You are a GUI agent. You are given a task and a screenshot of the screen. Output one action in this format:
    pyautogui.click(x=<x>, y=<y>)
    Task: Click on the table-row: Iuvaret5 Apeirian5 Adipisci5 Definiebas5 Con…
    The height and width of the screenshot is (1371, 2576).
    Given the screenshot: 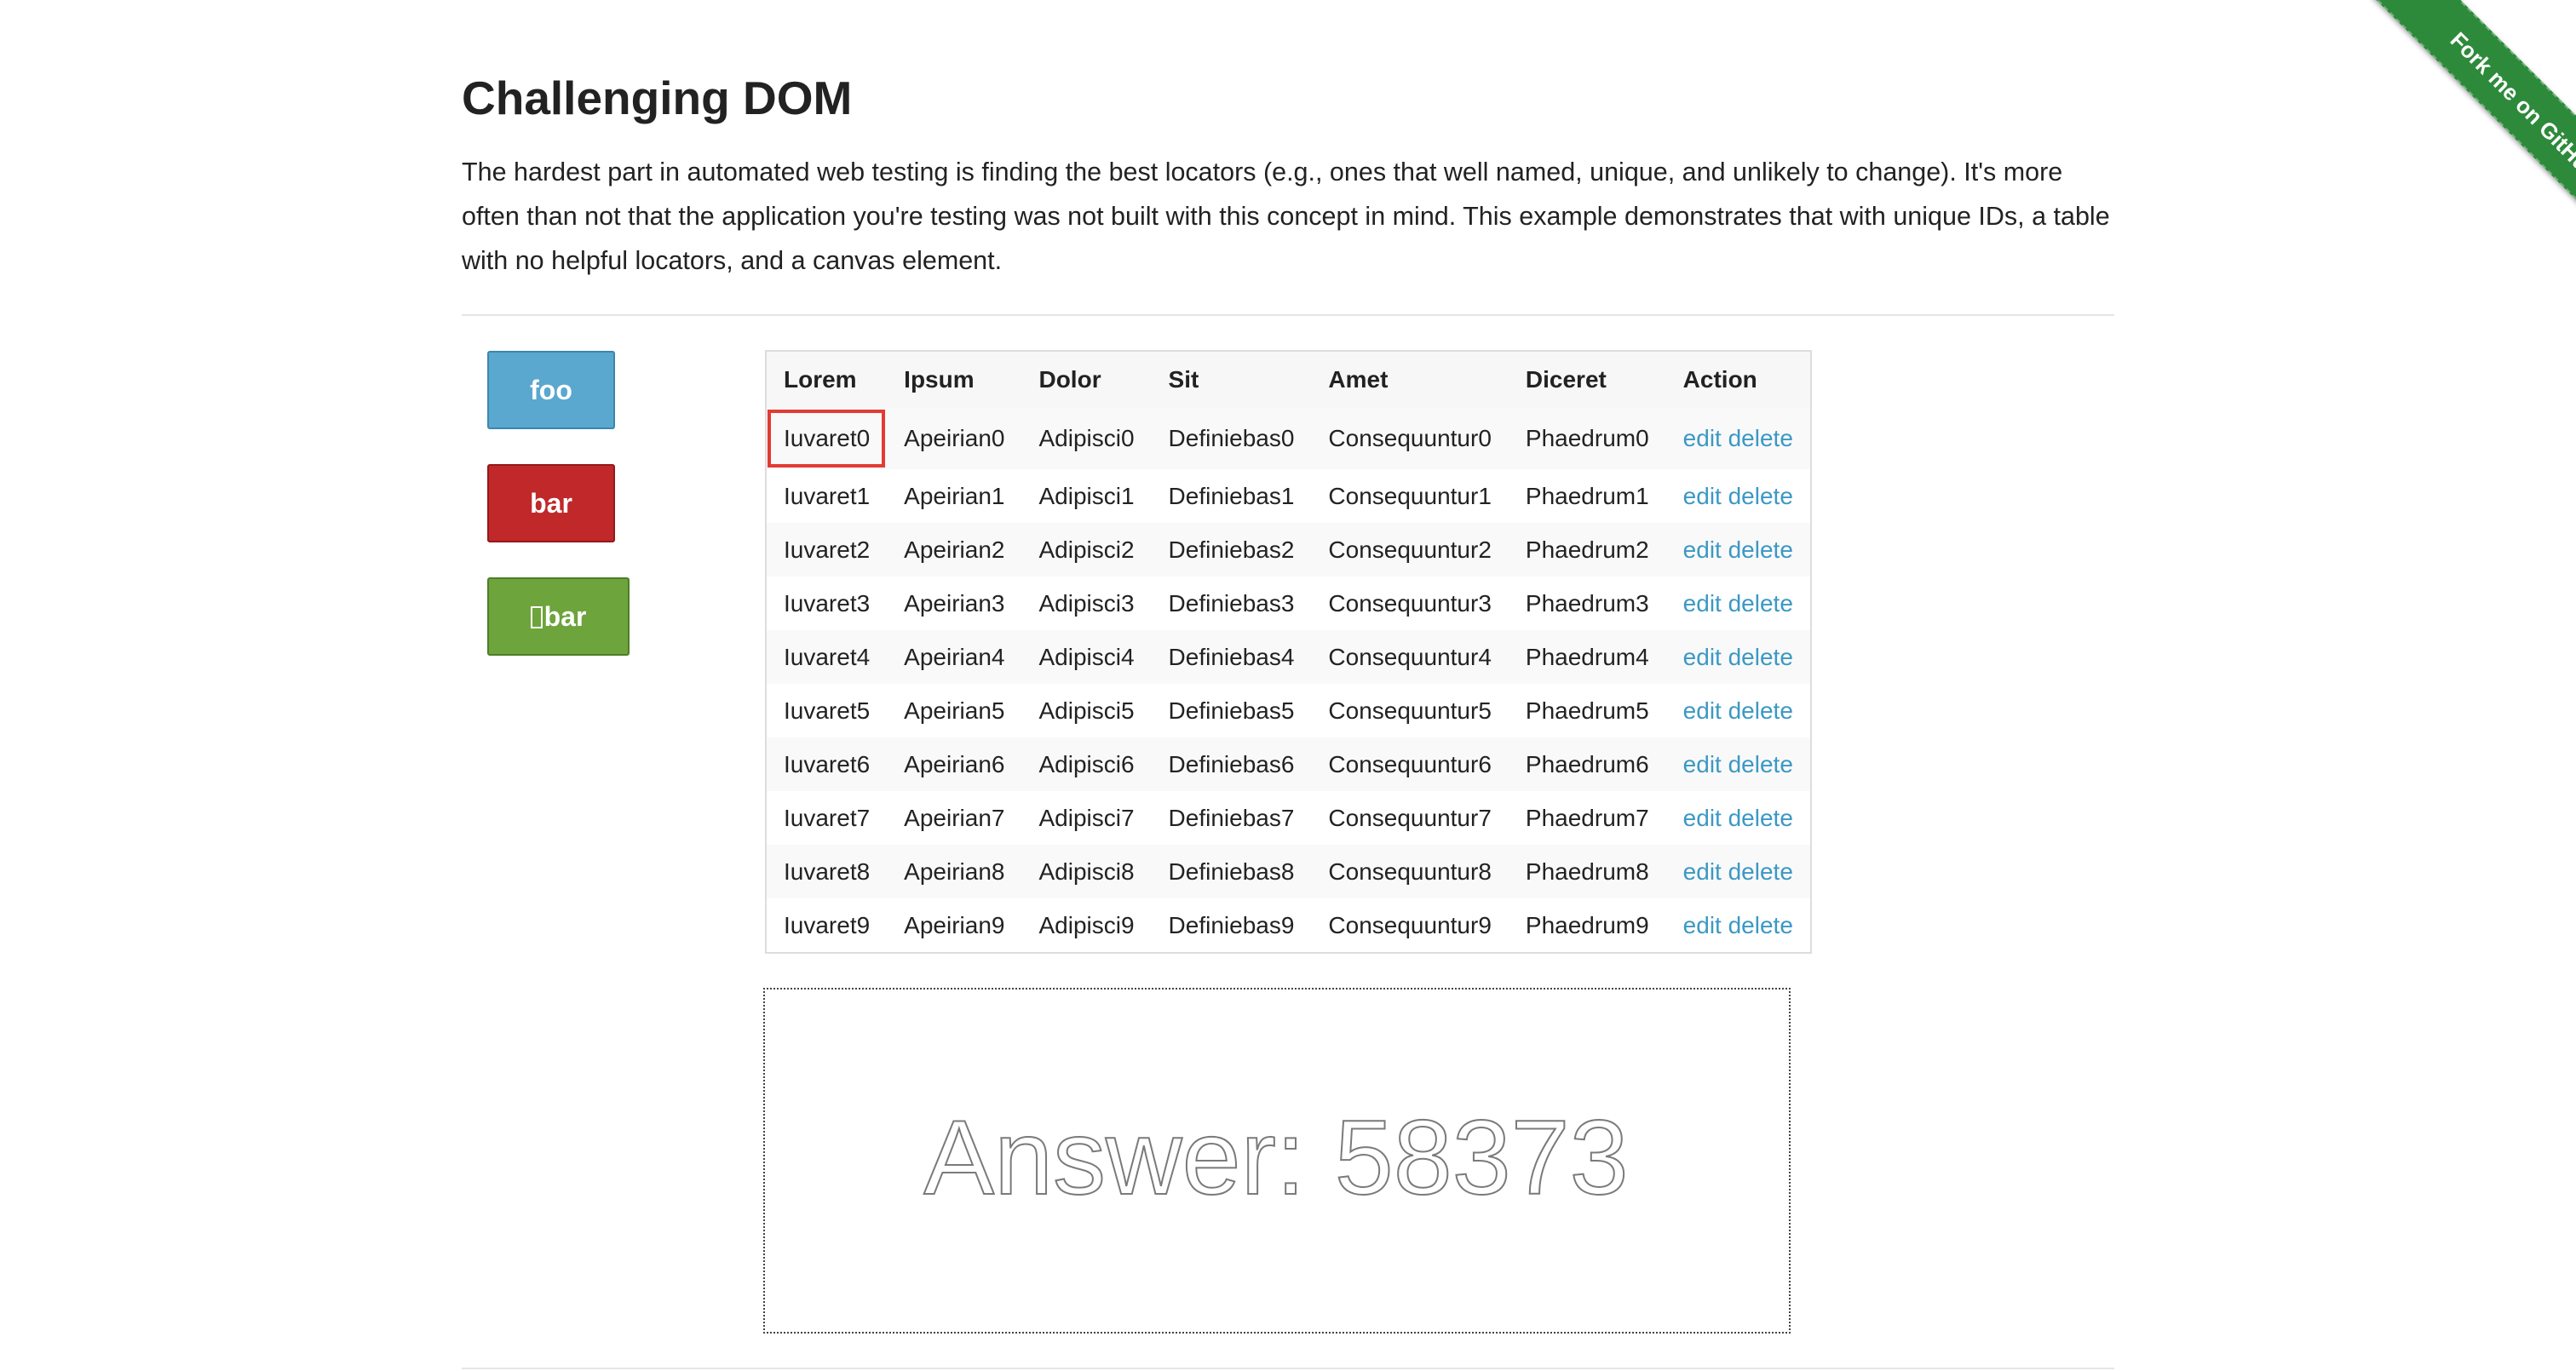 What is the action you would take?
    pyautogui.click(x=1288, y=710)
    